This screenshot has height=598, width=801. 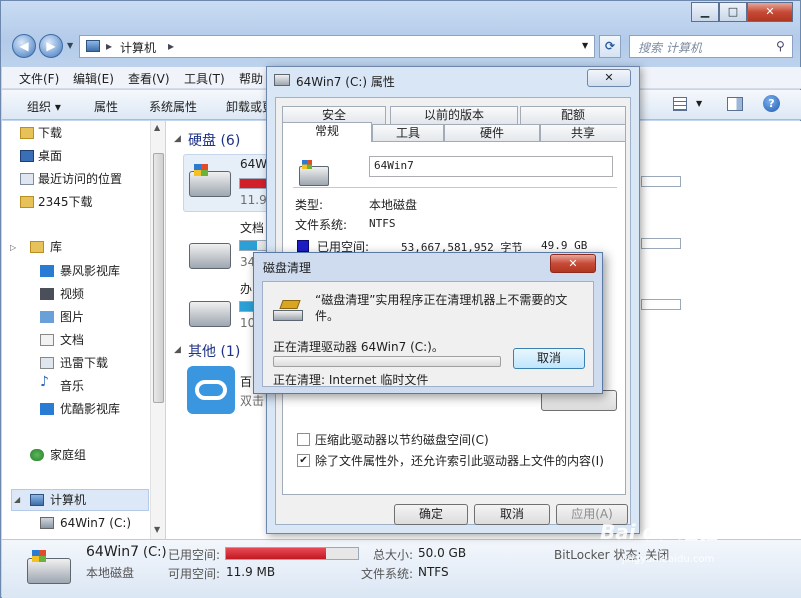 What do you see at coordinates (50, 133) in the screenshot?
I see `nav-downloads: 下载` at bounding box center [50, 133].